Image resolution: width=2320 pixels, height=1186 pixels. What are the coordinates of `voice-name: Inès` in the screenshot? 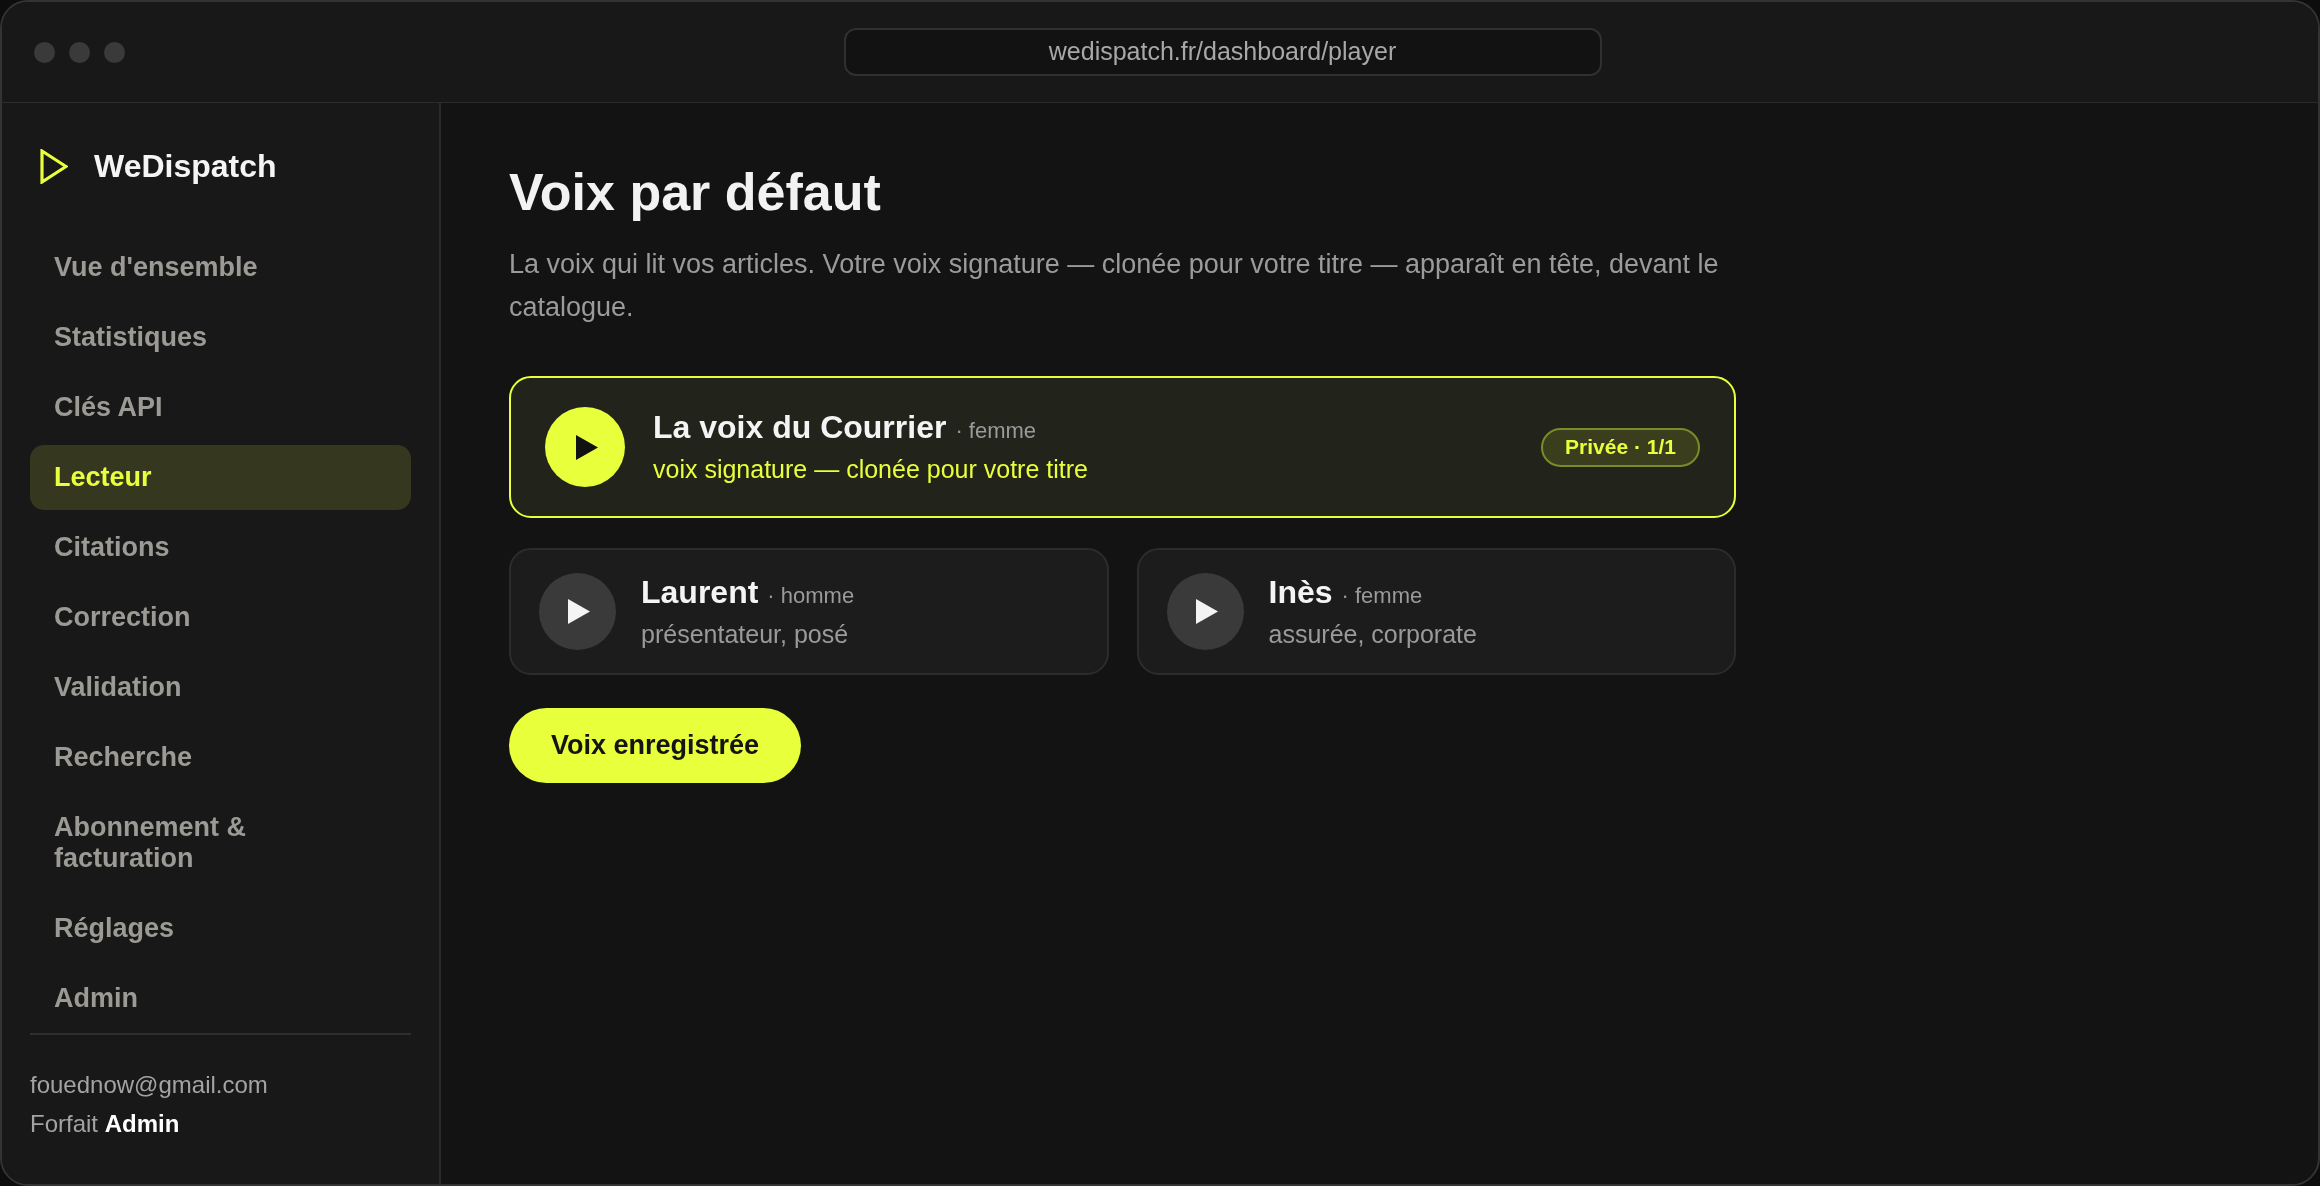 It's located at (1300, 592).